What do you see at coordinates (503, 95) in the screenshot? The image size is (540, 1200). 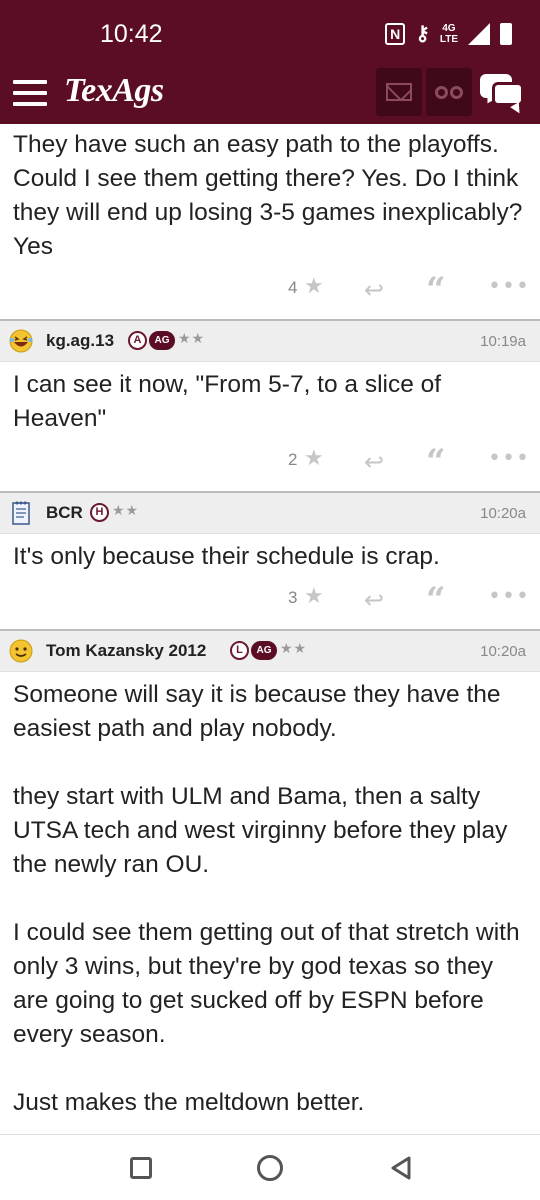 I see `chat-icon` at bounding box center [503, 95].